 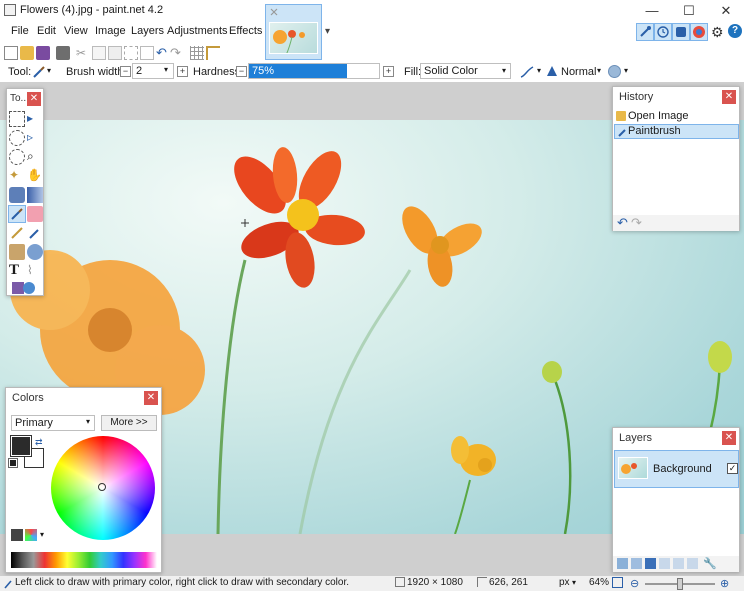 I want to click on selection-quality-icon, so click(x=614, y=71).